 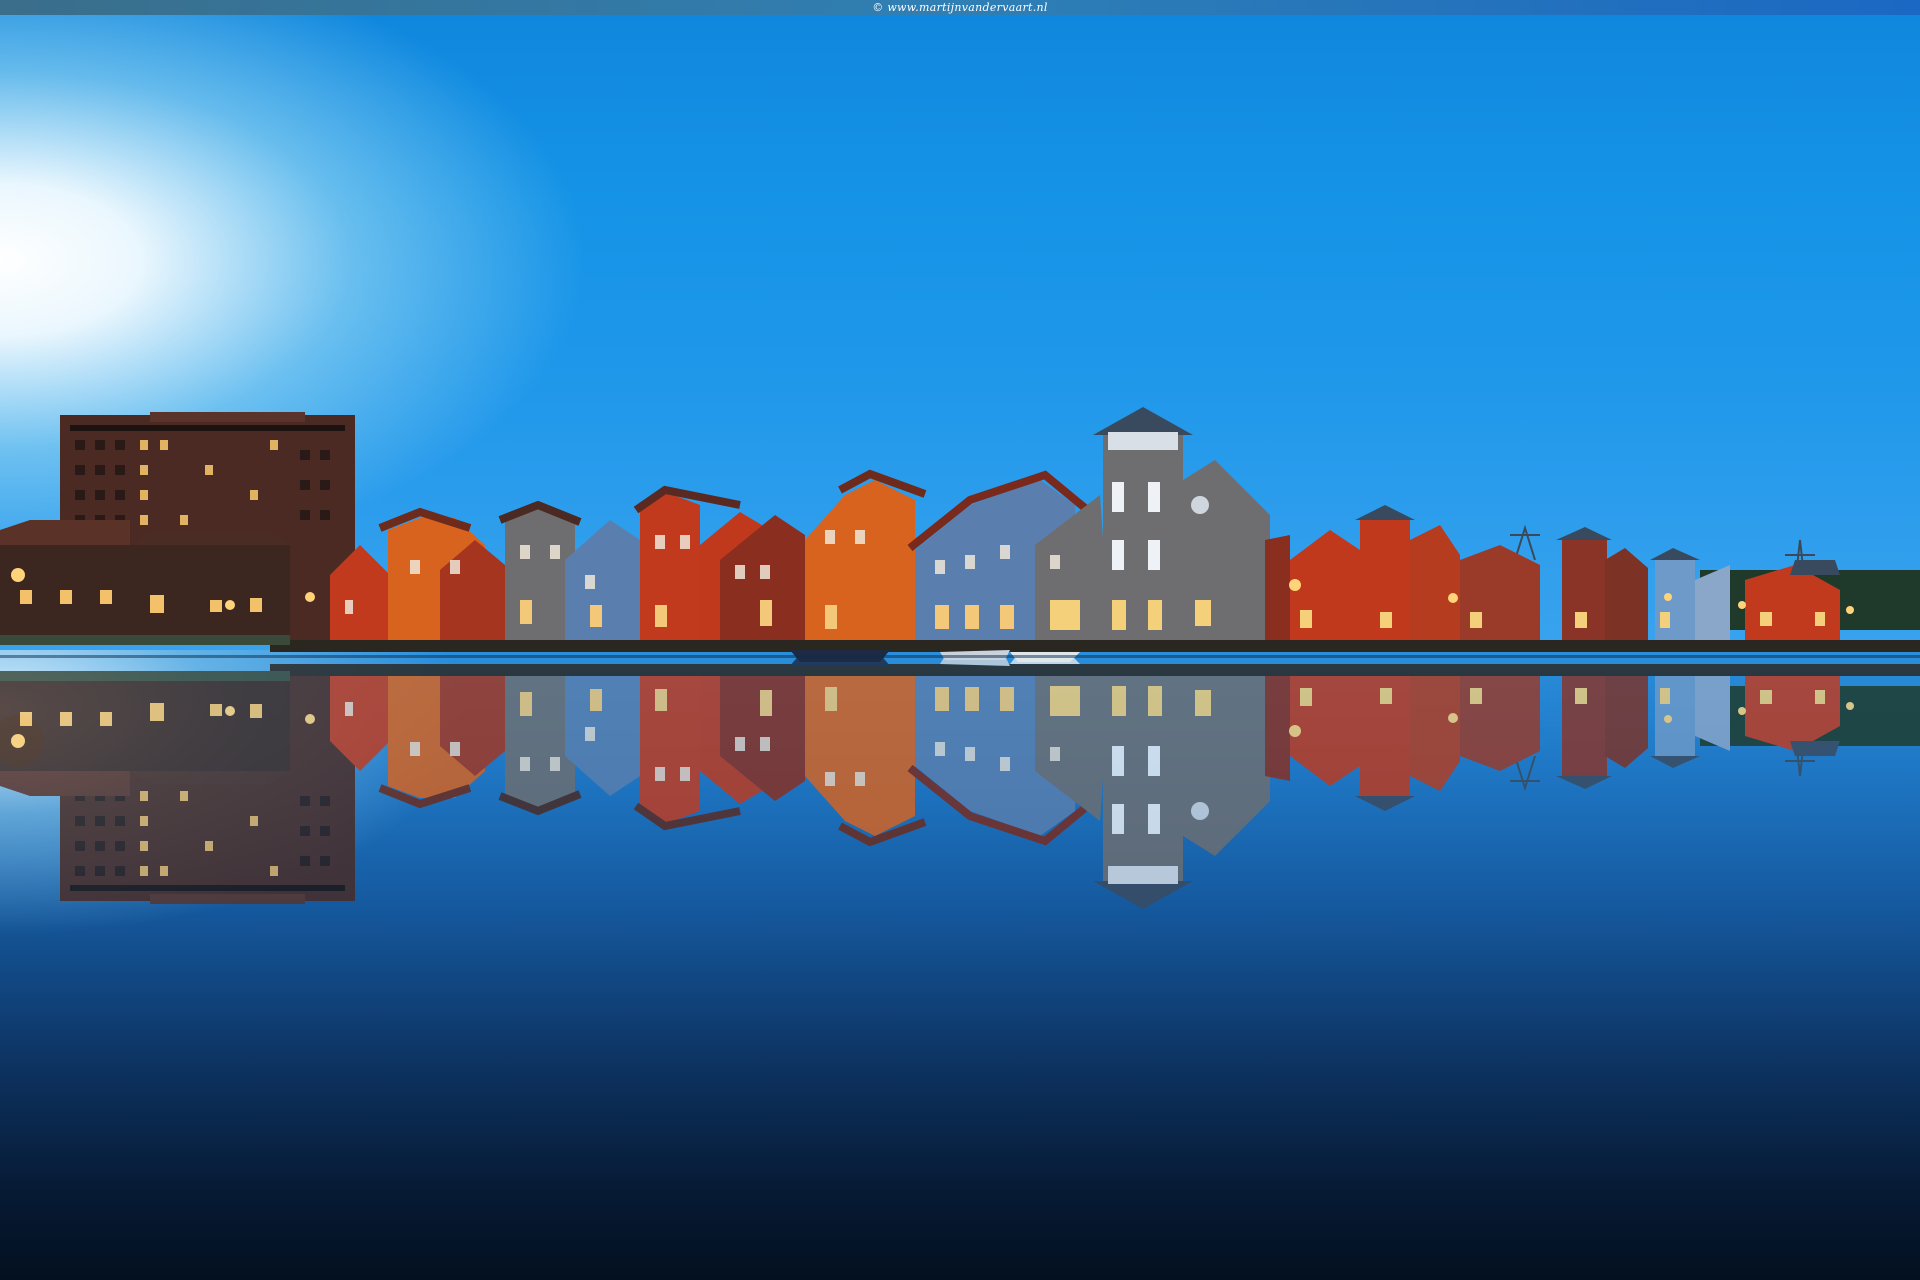 I want to click on watermark-bar: © www.martijnvandervaart.nl, so click(x=960, y=7).